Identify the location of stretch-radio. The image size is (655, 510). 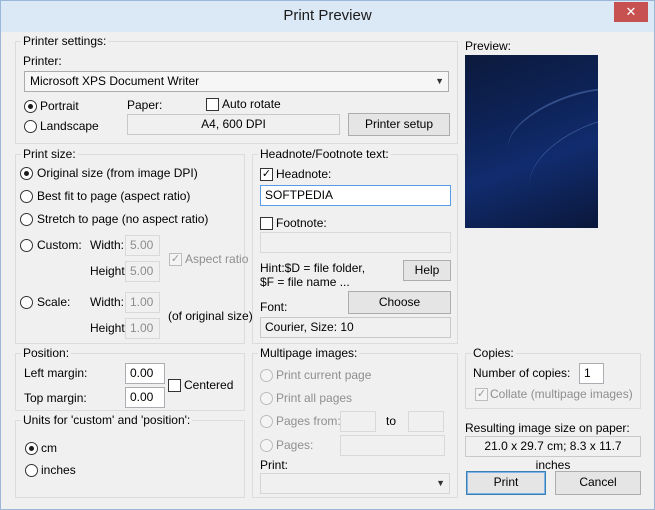
(26, 219).